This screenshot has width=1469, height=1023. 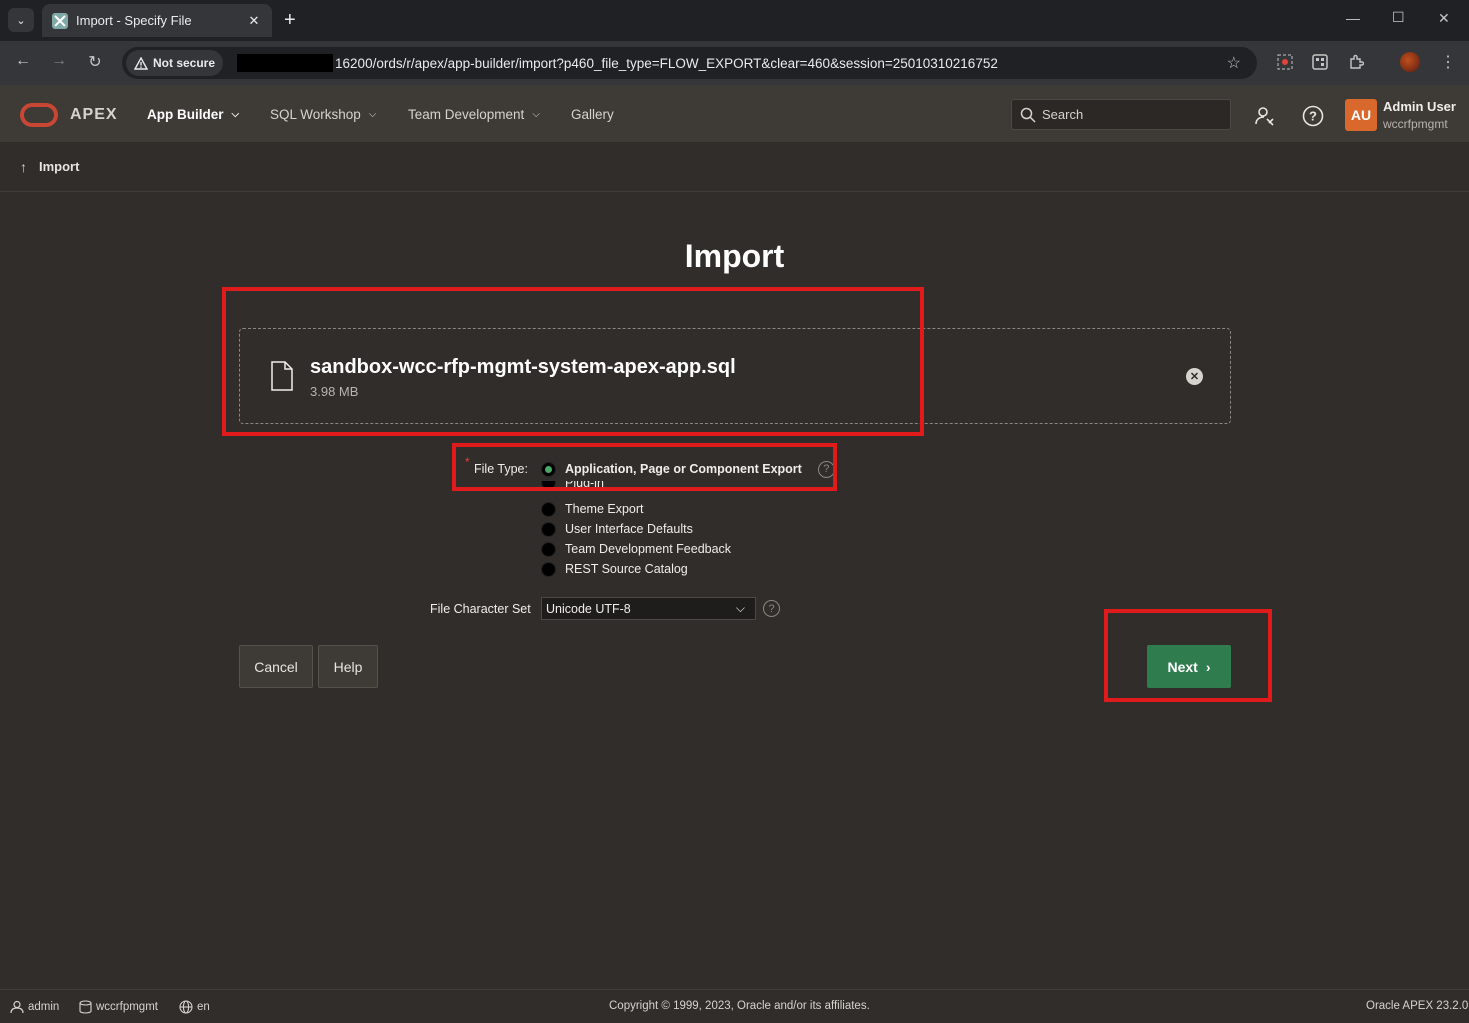 What do you see at coordinates (1398, 17) in the screenshot?
I see `maximize-icon: ☐` at bounding box center [1398, 17].